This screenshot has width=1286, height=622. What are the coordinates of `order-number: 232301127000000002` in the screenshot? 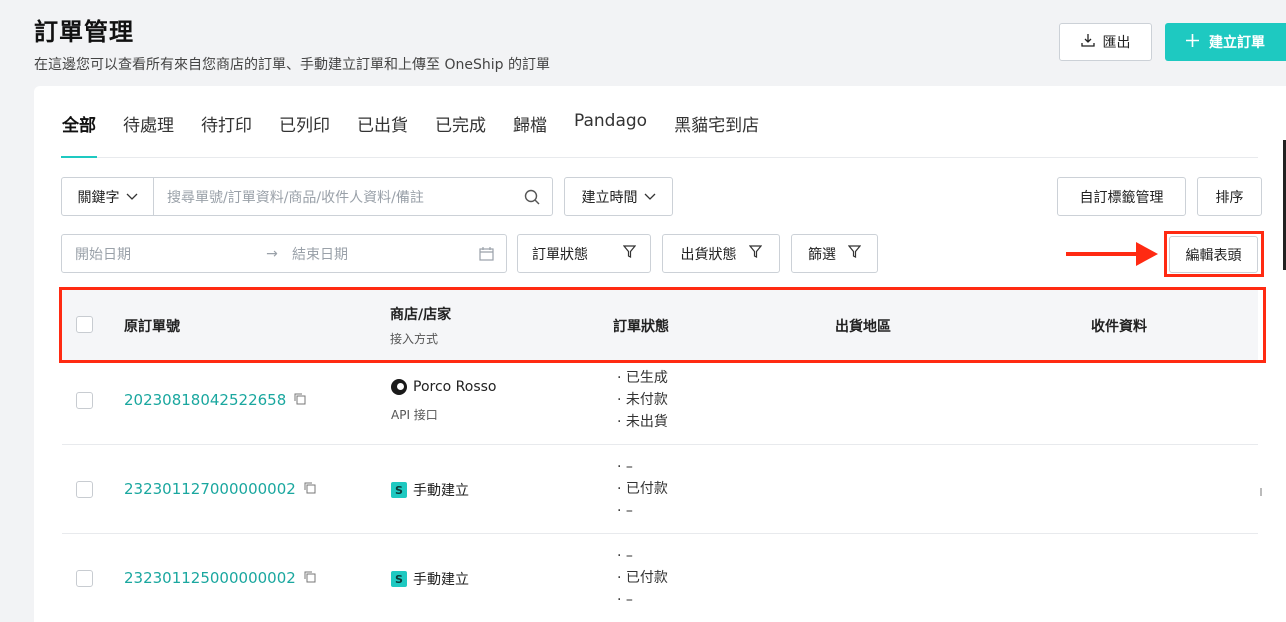 It's located at (210, 489).